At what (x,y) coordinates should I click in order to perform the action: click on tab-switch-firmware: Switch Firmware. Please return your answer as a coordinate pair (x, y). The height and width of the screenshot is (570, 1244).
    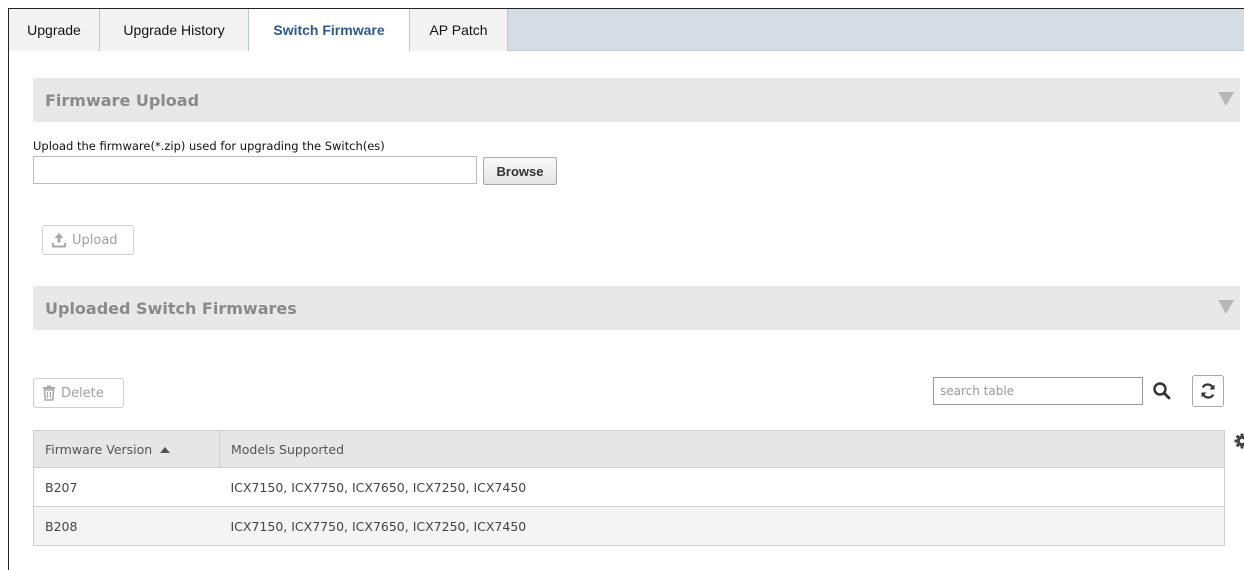
    Looking at the image, I should click on (329, 30).